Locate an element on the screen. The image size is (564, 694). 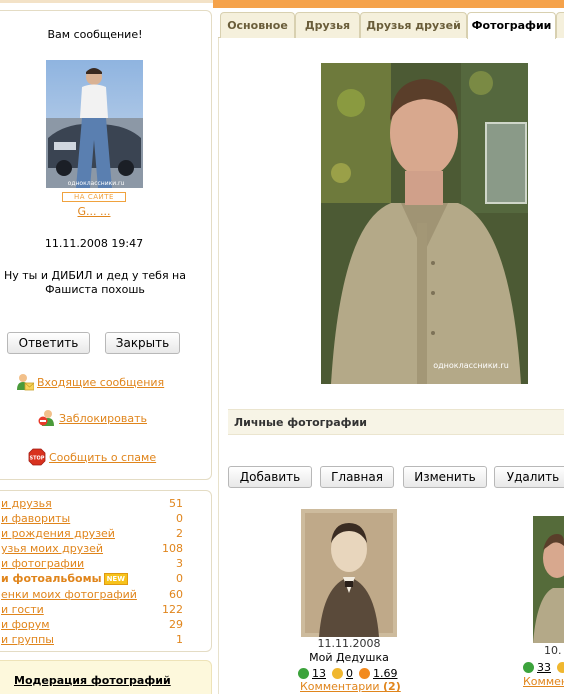
inbox-action: Входящие сообщения is located at coordinates (90, 382).